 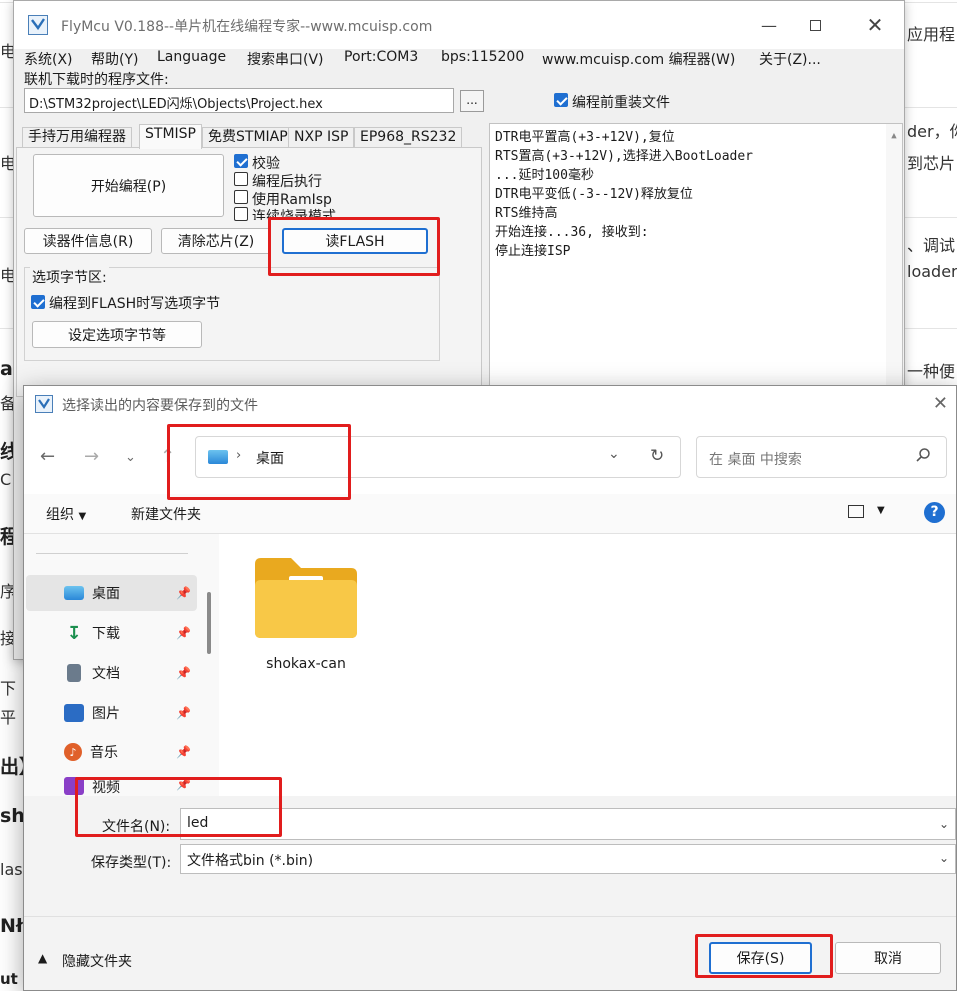 I want to click on set-option-bytes-button: 设定选项字节等, so click(x=117, y=334).